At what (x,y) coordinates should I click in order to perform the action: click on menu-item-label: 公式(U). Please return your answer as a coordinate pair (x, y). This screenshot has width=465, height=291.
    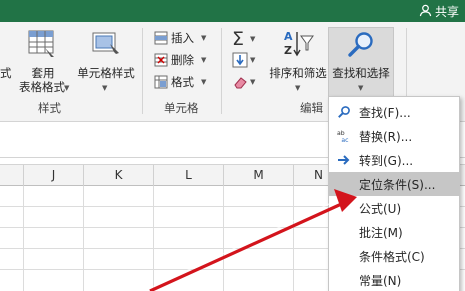
    Looking at the image, I should click on (380, 208).